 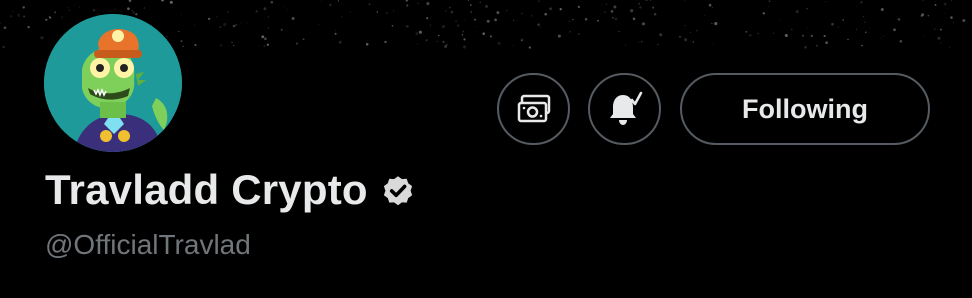 I want to click on verified-badge-icon, so click(x=398, y=192).